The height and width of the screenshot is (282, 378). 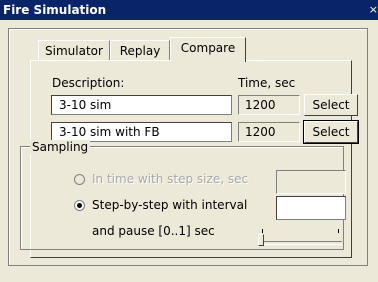 What do you see at coordinates (331, 132) in the screenshot?
I see `select-button-2: Select` at bounding box center [331, 132].